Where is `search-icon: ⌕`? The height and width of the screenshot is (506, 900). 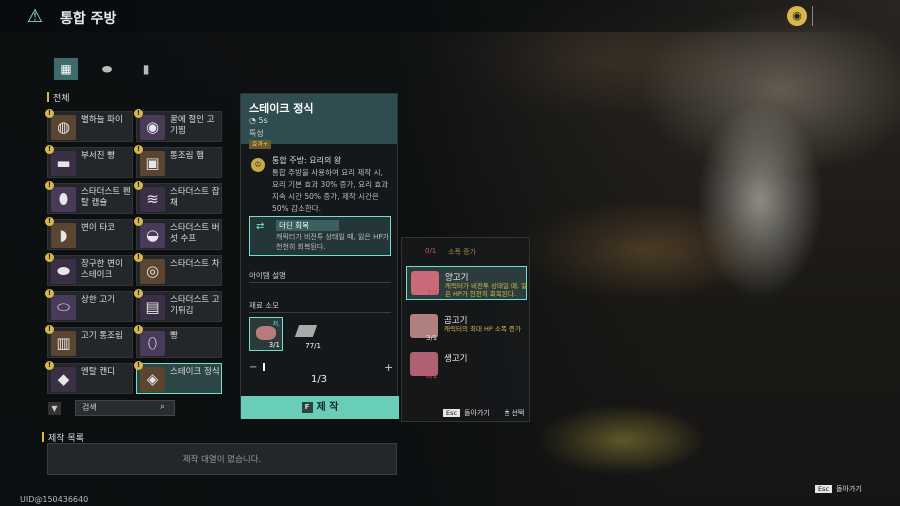
search-icon: ⌕ is located at coordinates (162, 407).